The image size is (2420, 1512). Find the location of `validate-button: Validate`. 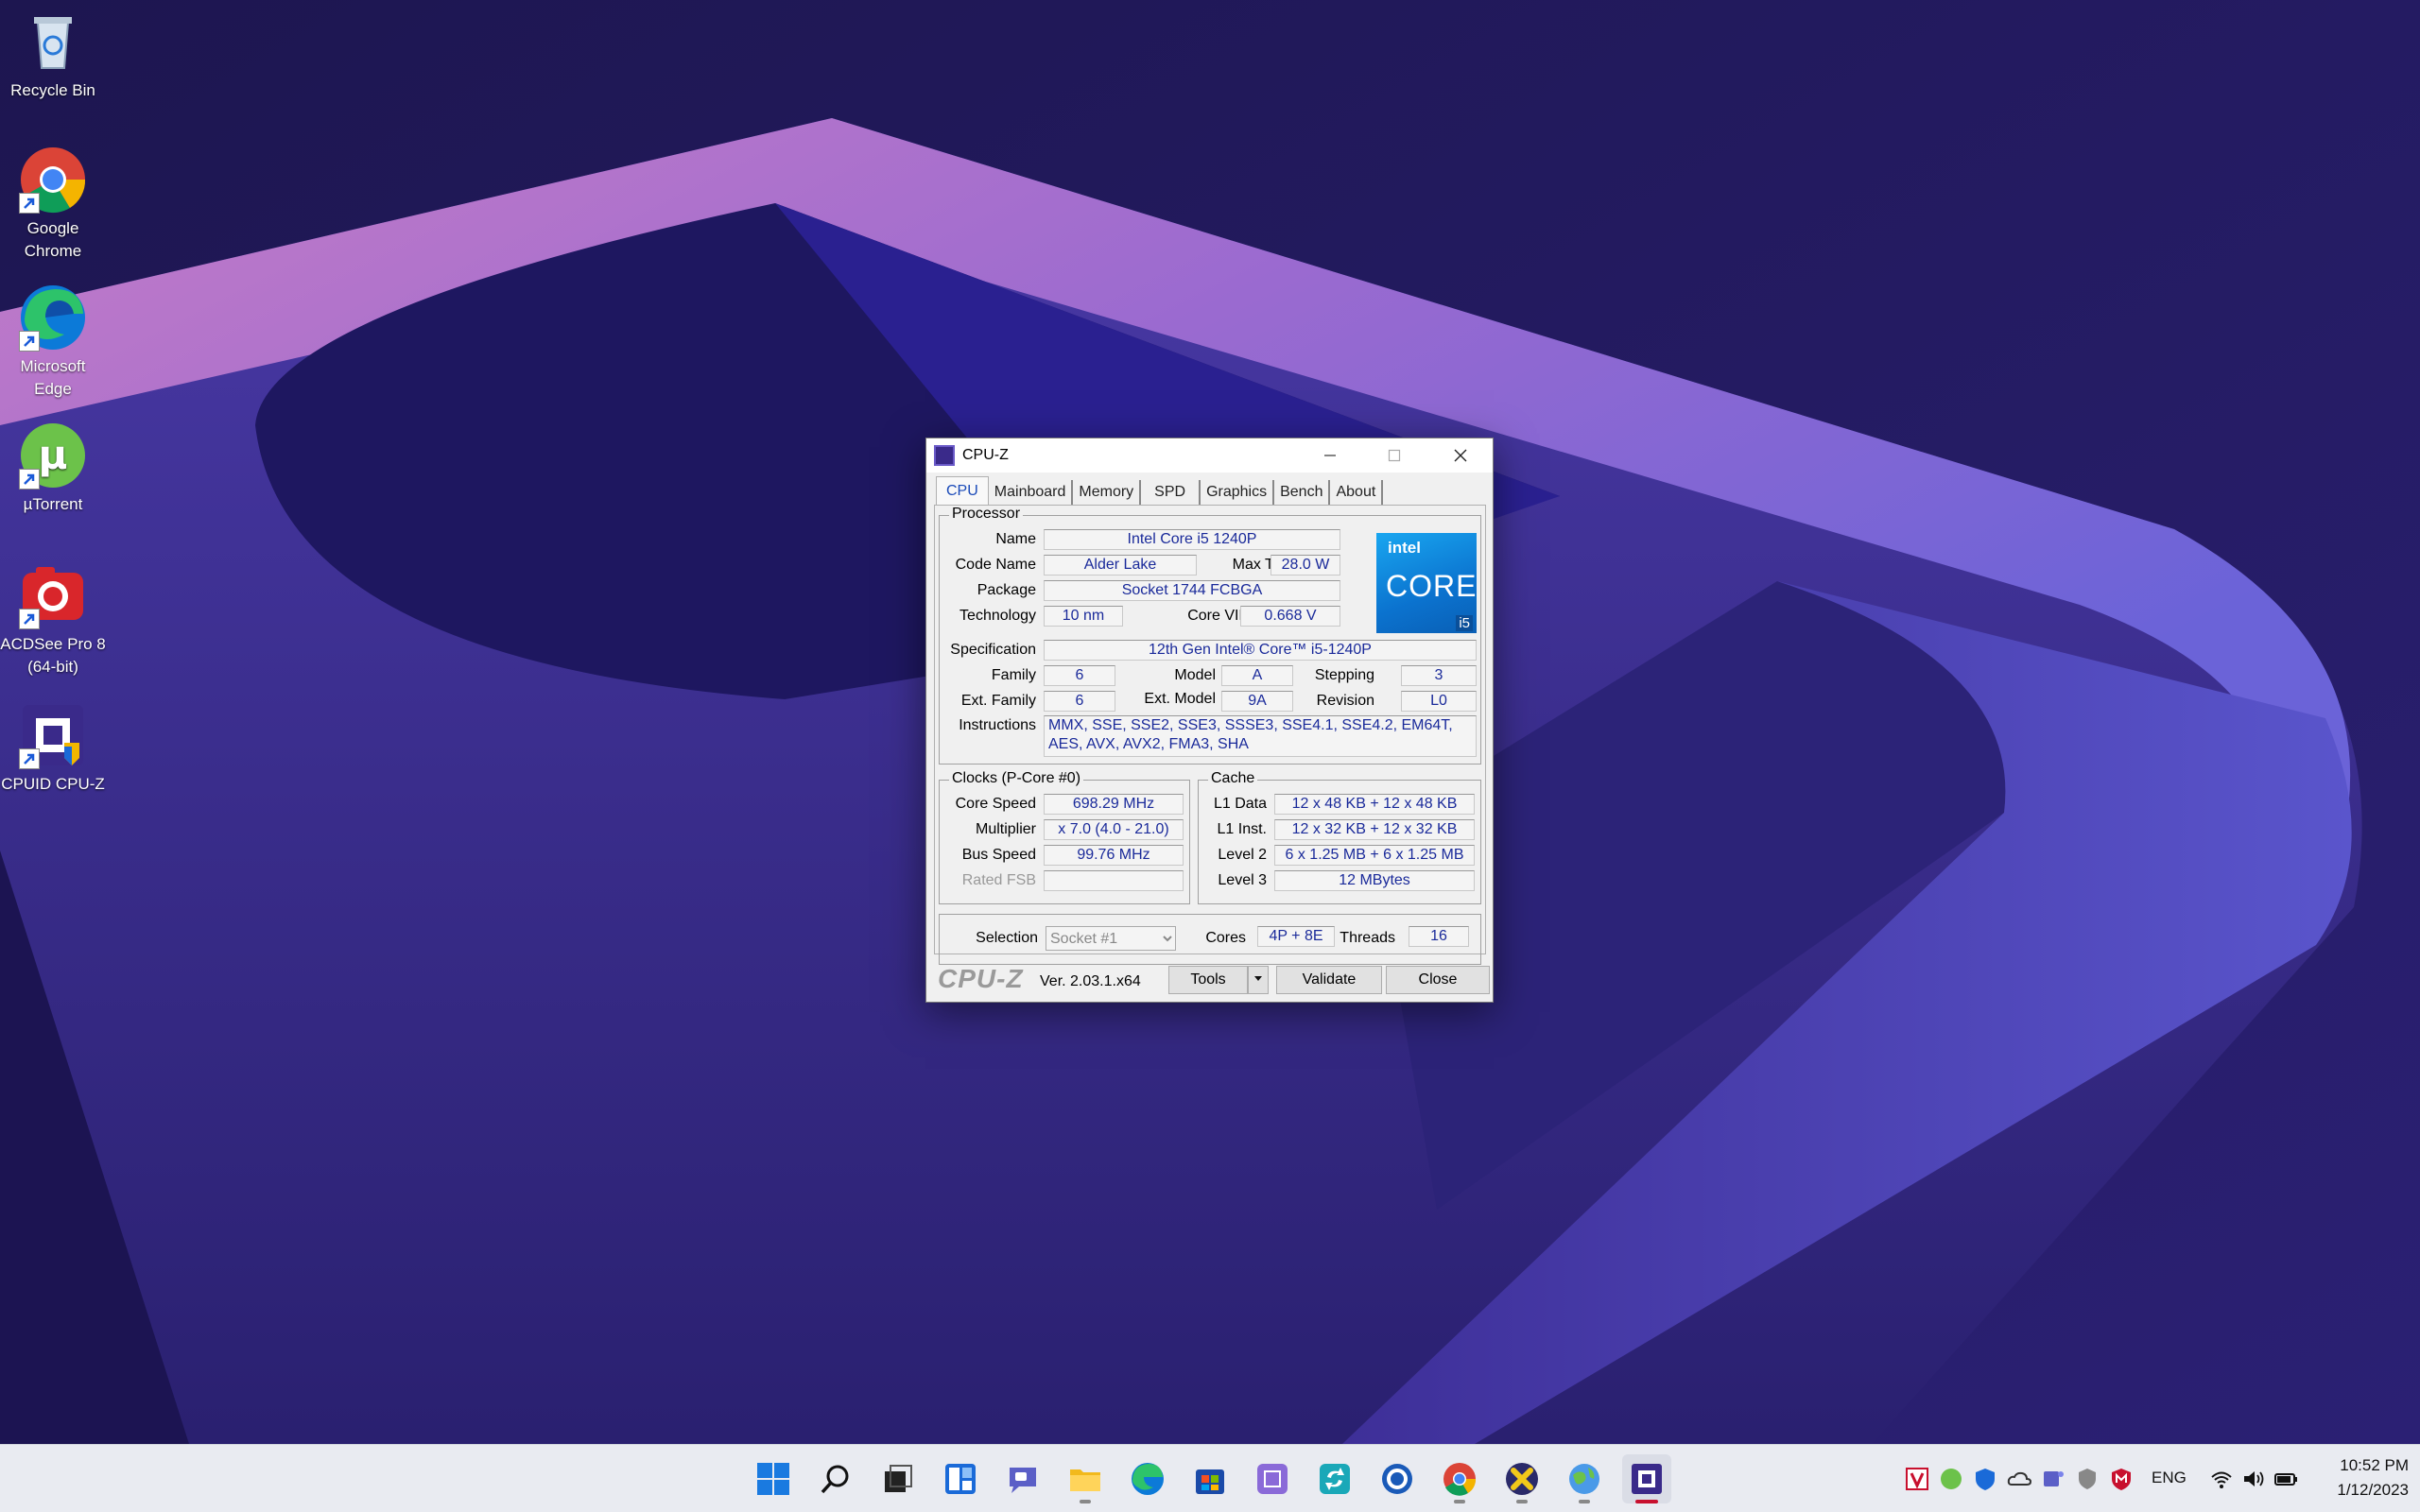

validate-button: Validate is located at coordinates (1329, 980).